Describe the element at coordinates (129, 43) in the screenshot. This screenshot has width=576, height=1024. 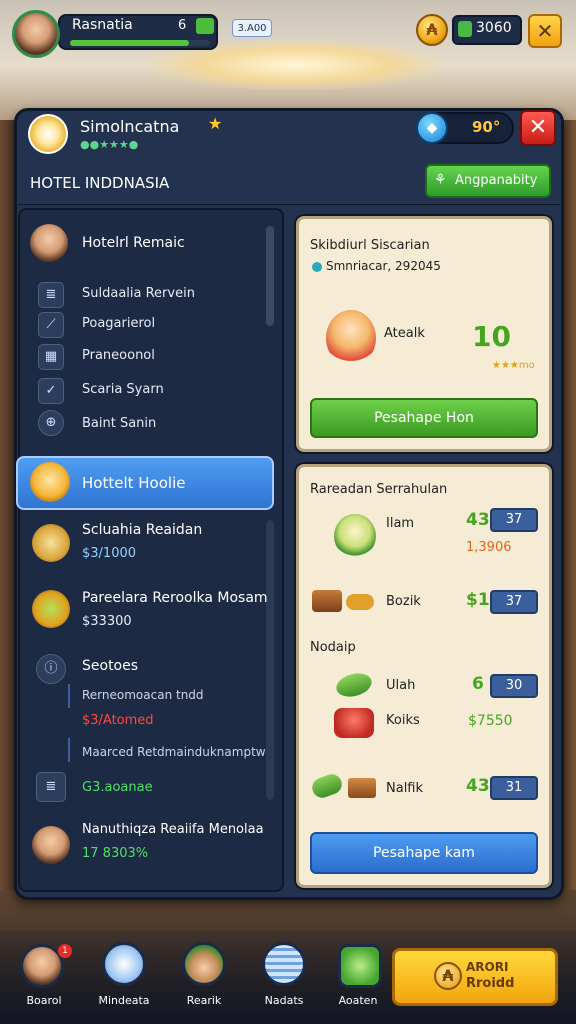
I see `xp-bar-fill` at that location.